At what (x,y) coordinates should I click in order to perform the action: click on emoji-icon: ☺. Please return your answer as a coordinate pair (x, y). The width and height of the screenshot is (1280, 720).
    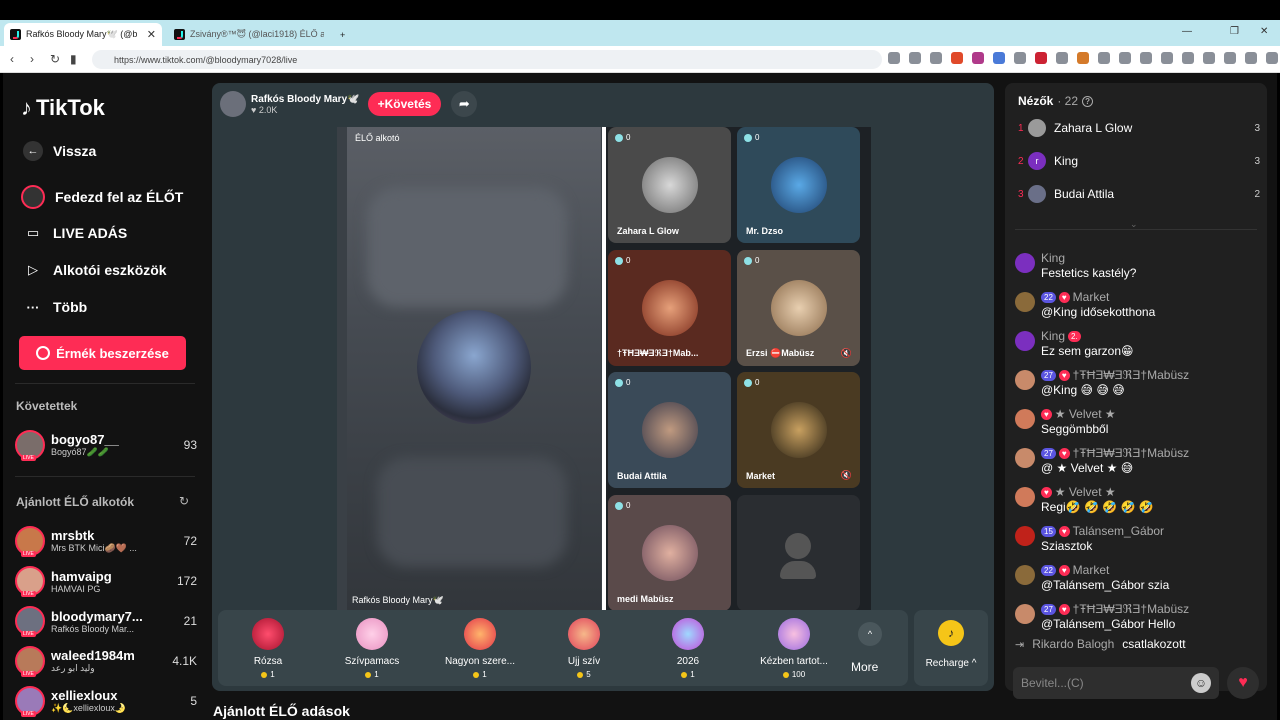
    Looking at the image, I should click on (1201, 683).